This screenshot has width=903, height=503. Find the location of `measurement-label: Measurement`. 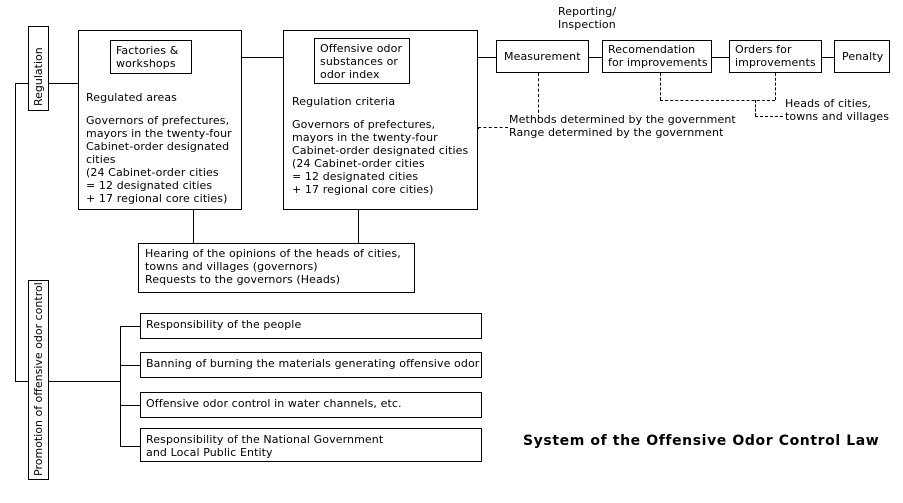

measurement-label: Measurement is located at coordinates (542, 56).